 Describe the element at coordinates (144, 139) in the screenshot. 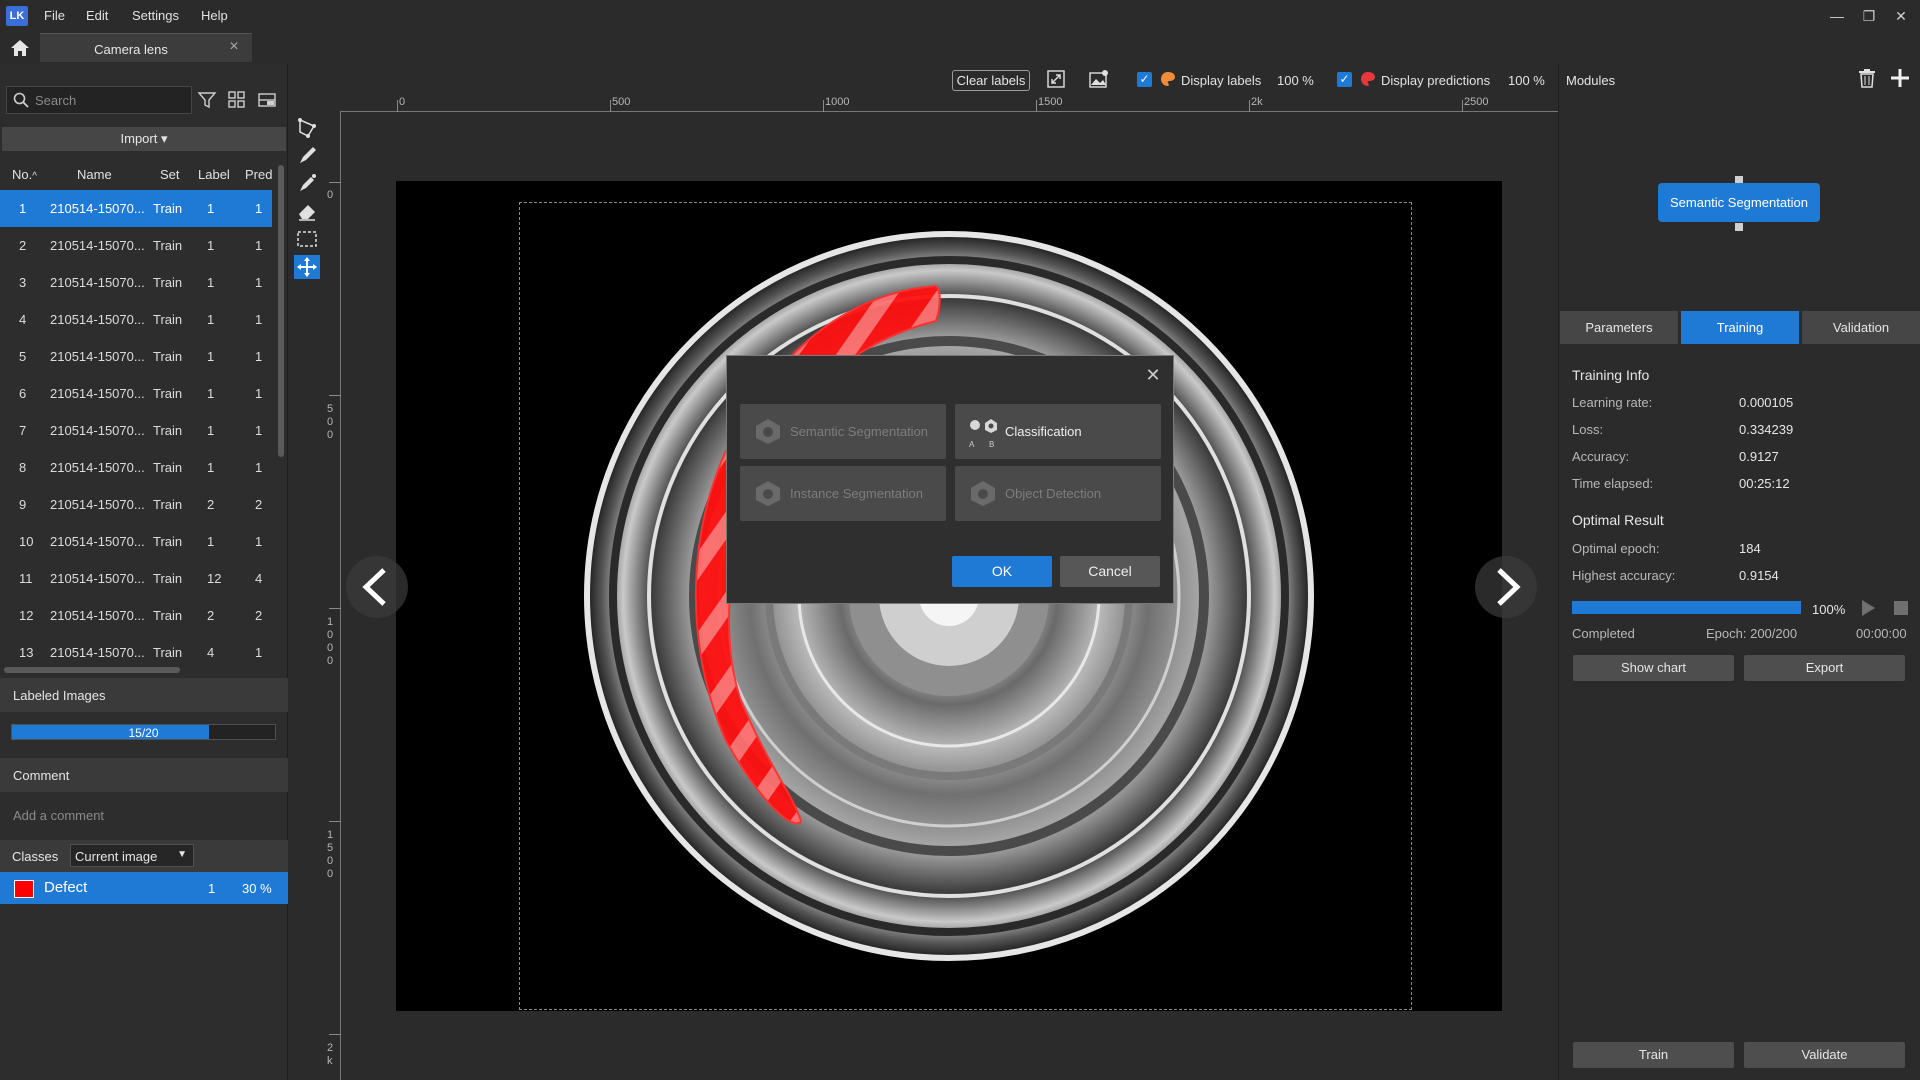

I see `import-button: Import ▾` at that location.